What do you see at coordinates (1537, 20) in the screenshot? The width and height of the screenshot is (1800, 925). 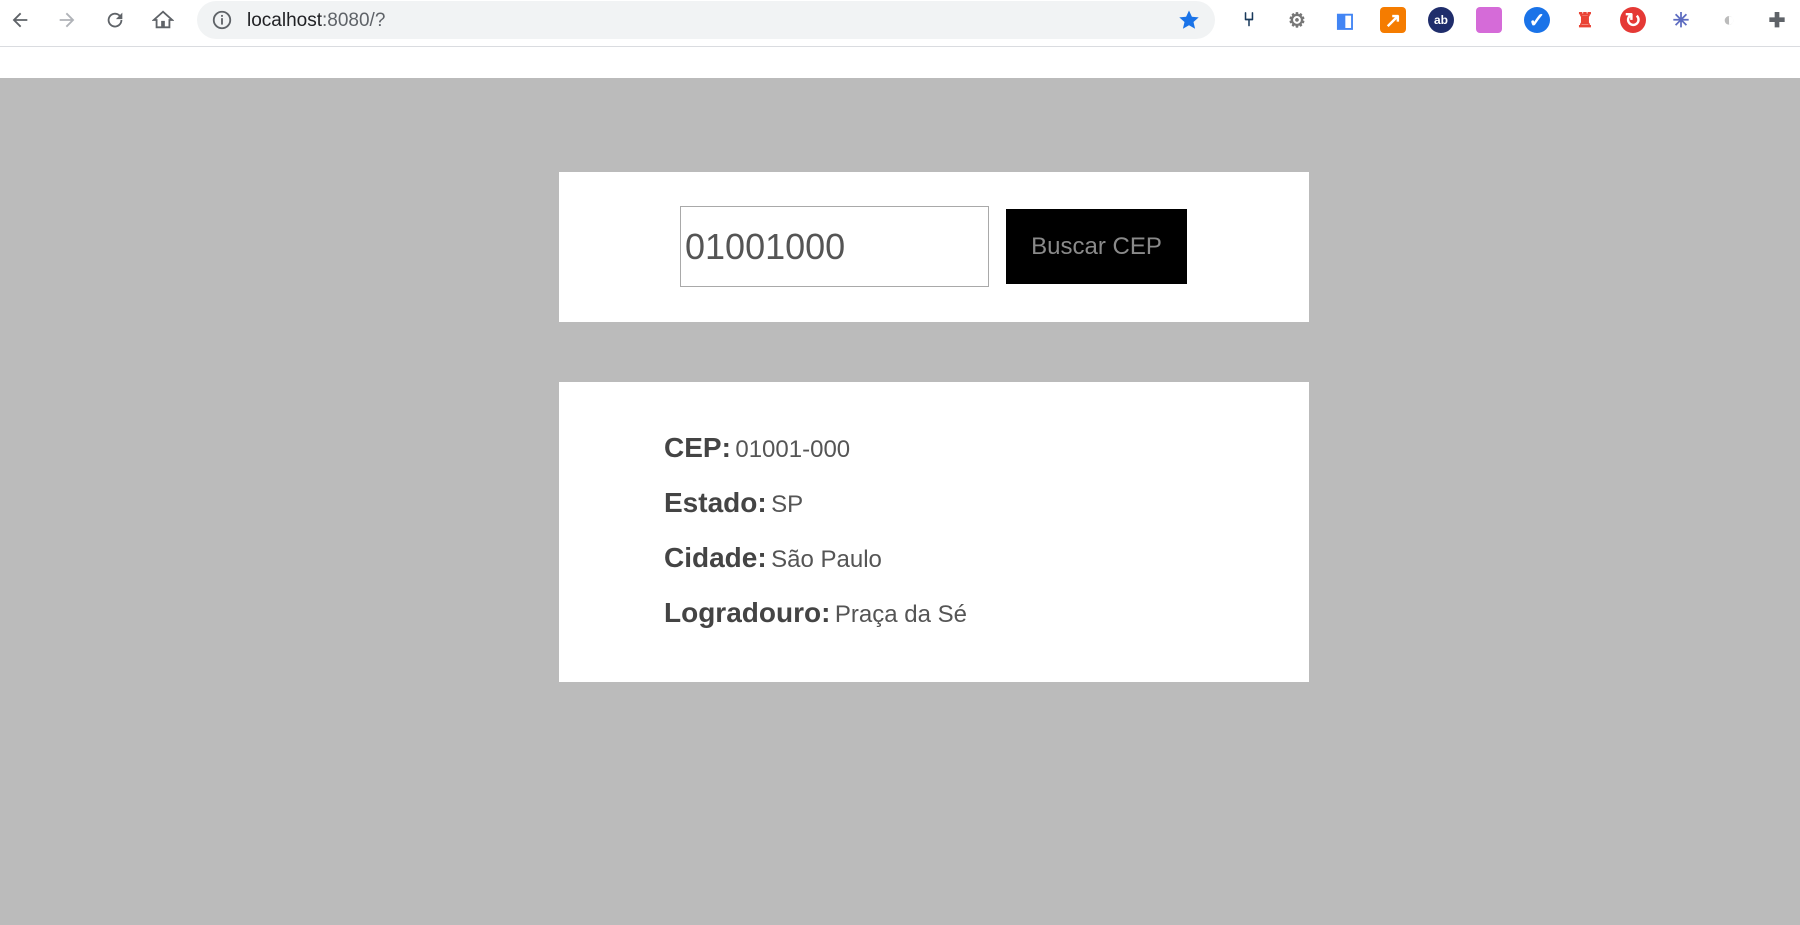 I see `extension-check-icon: ✓` at bounding box center [1537, 20].